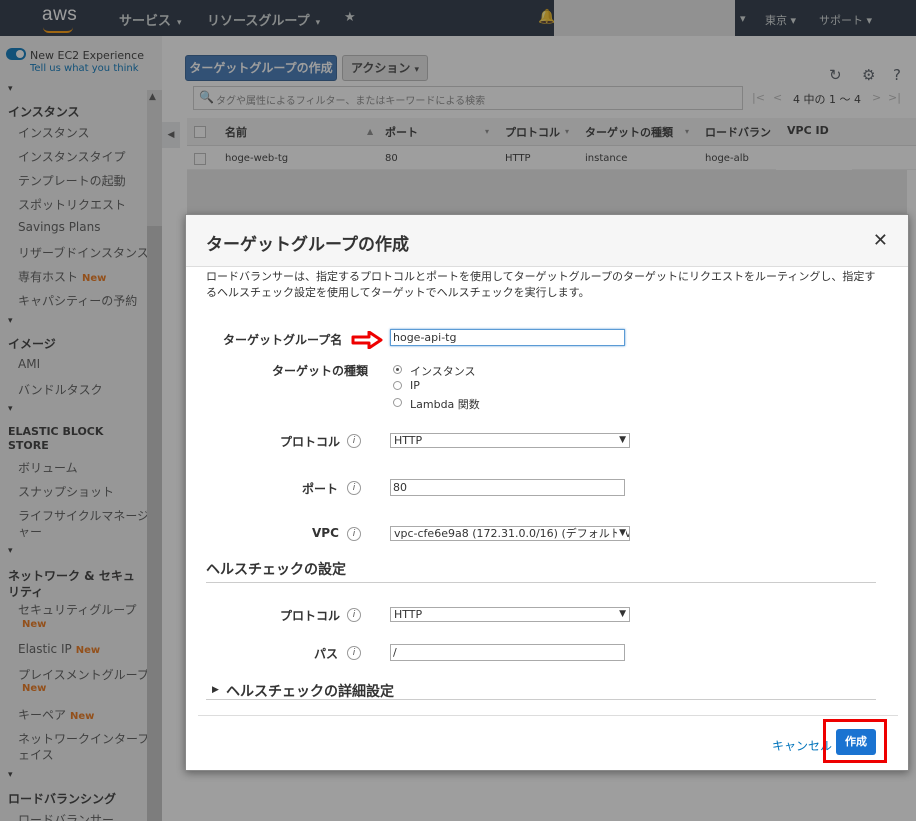 This screenshot has height=821, width=916. What do you see at coordinates (855, 741) in the screenshot?
I see `red-highlight-annotation` at bounding box center [855, 741].